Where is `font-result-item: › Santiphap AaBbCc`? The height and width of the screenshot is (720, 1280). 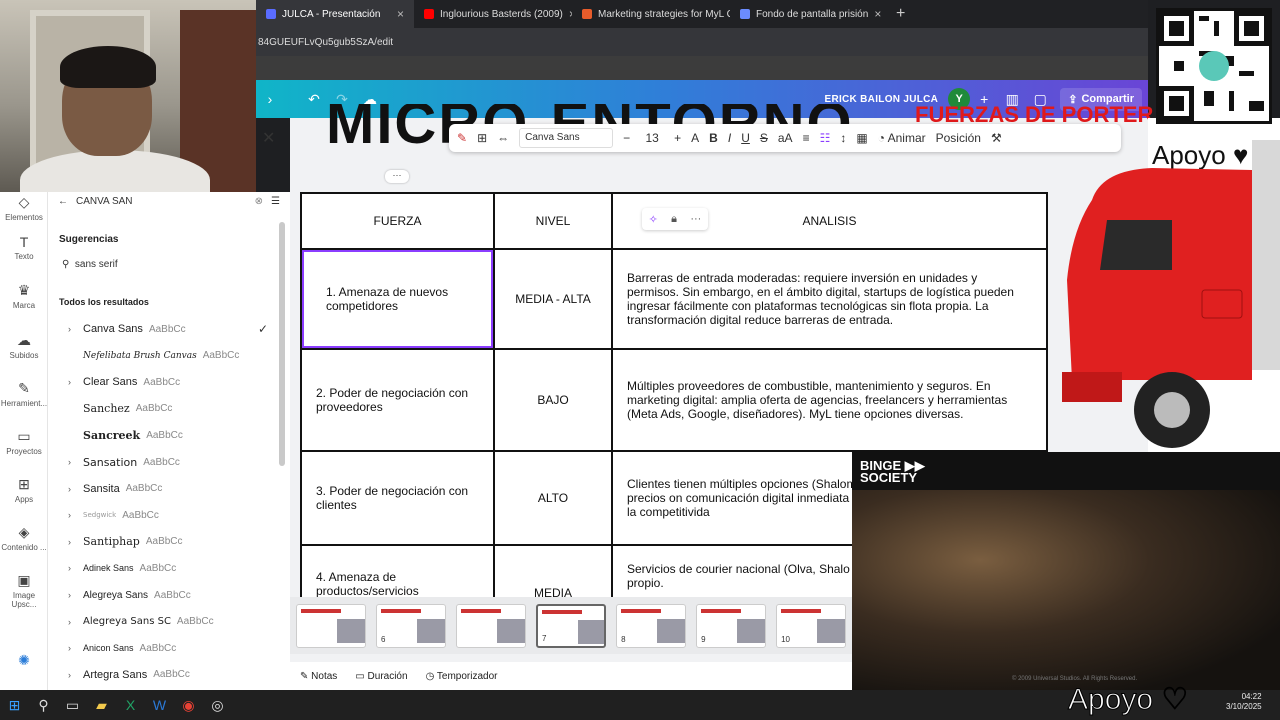 font-result-item: › Santiphap AaBbCc is located at coordinates (168, 542).